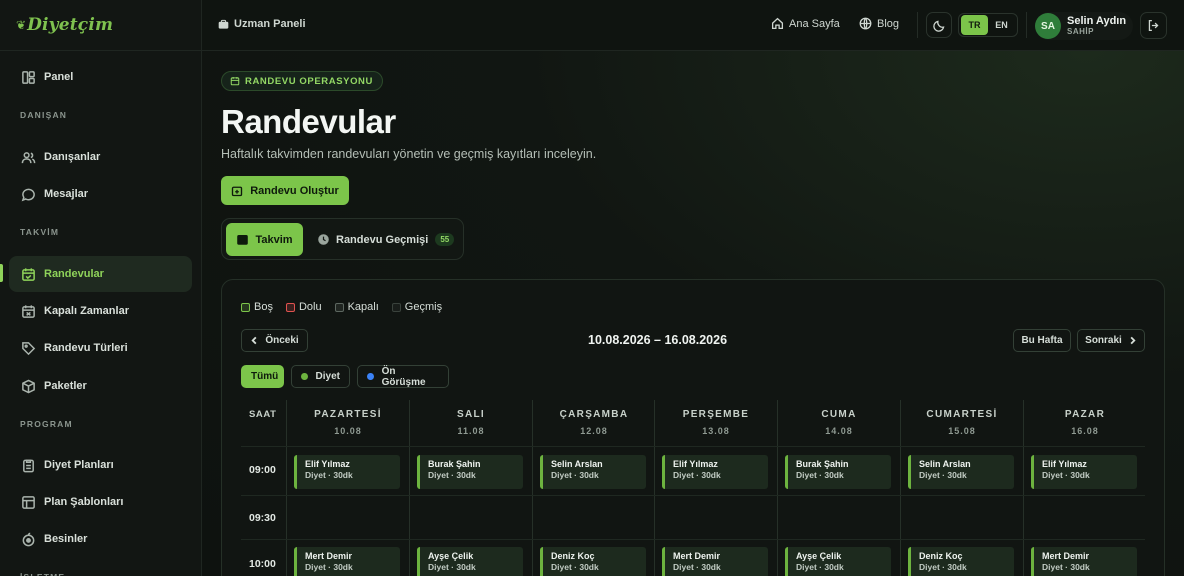  What do you see at coordinates (79, 465) in the screenshot?
I see `sidebar-item-label: Diyet Planları` at bounding box center [79, 465].